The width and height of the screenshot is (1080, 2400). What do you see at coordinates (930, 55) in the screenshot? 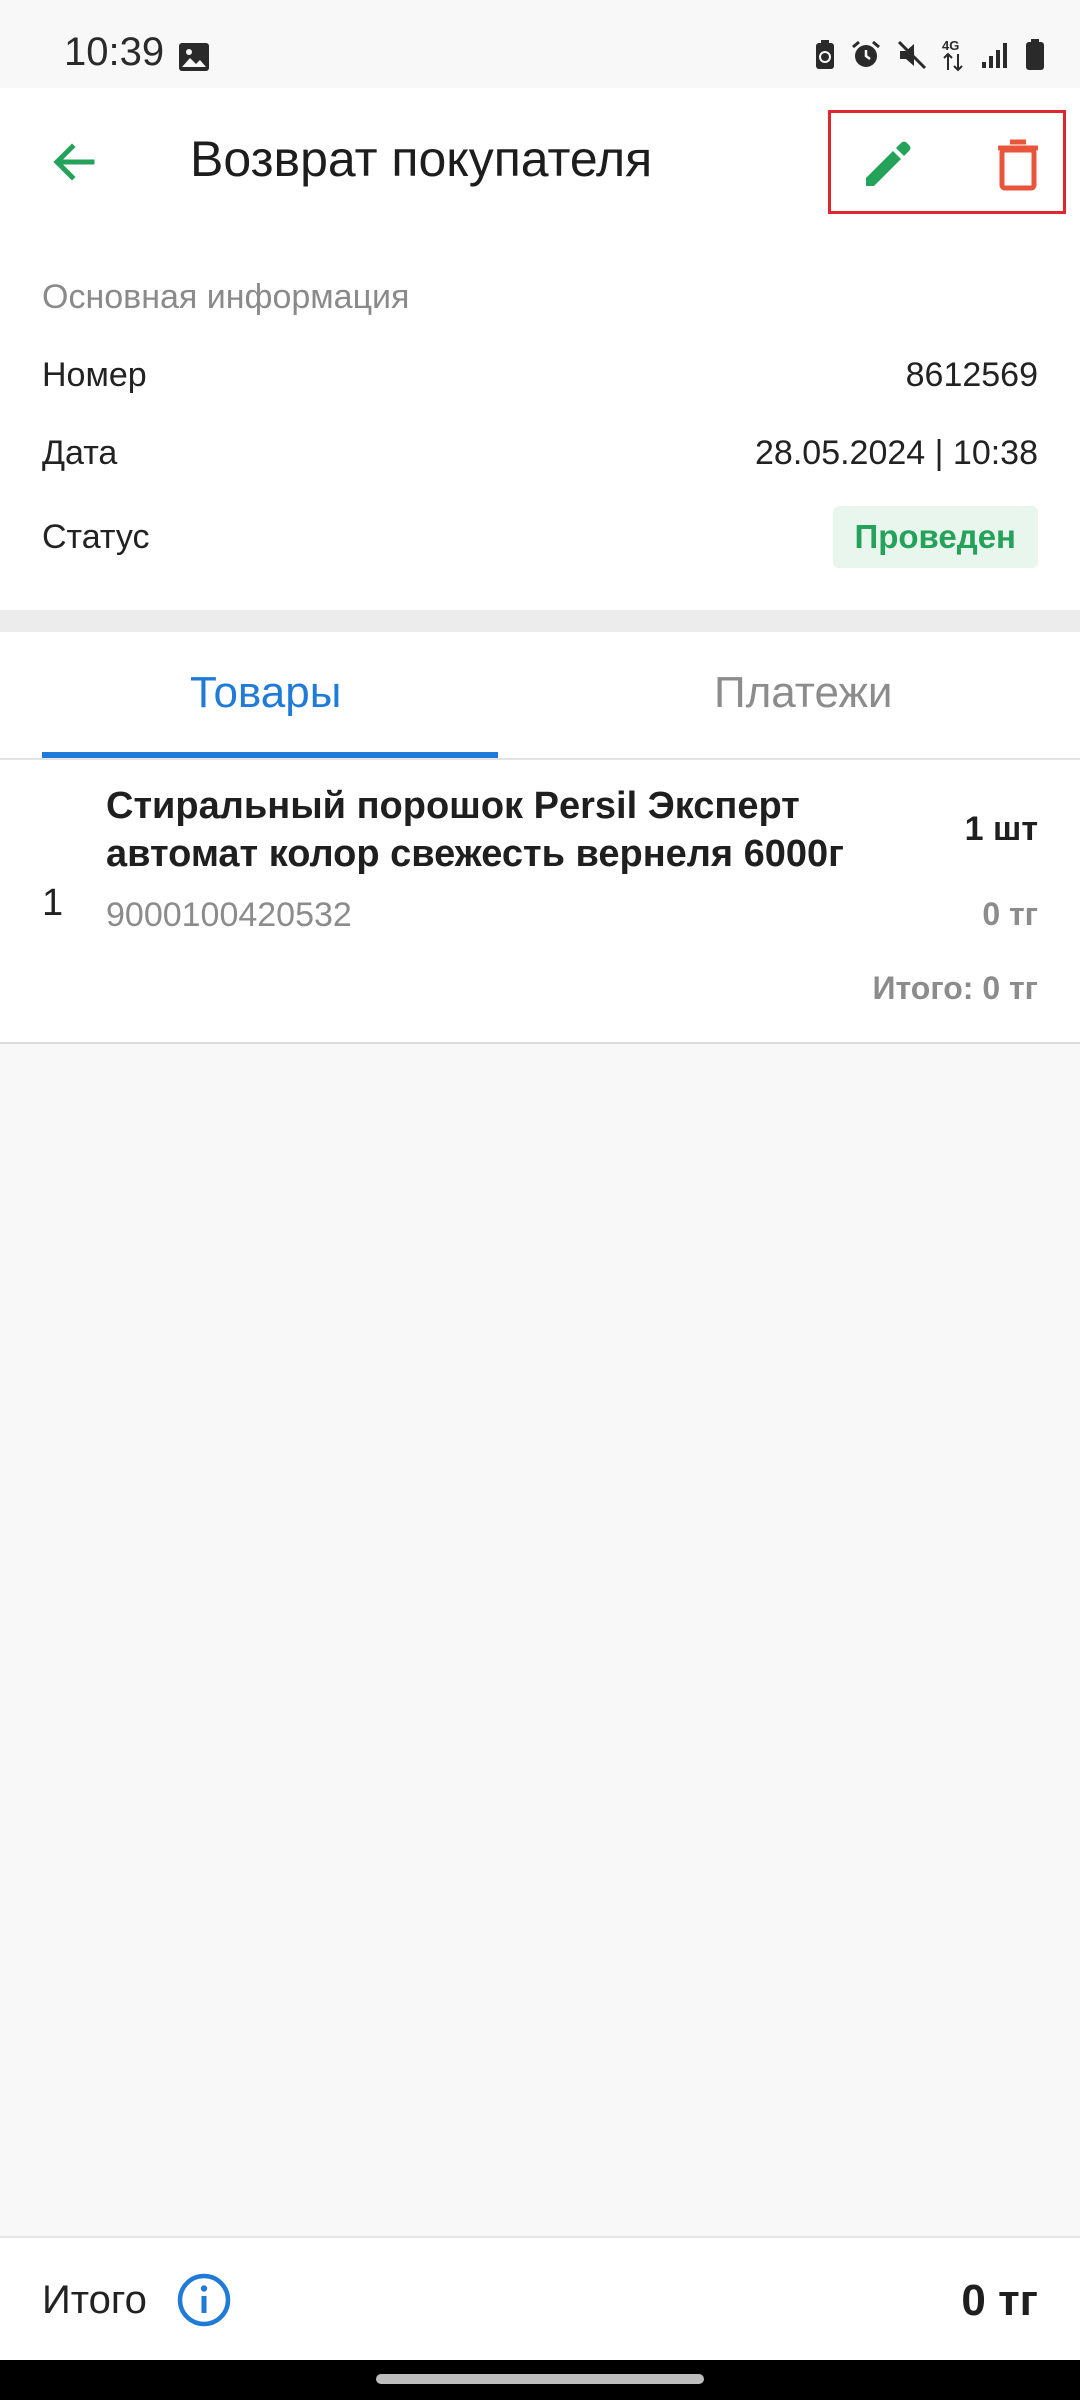
I see `status-icons: 4G` at bounding box center [930, 55].